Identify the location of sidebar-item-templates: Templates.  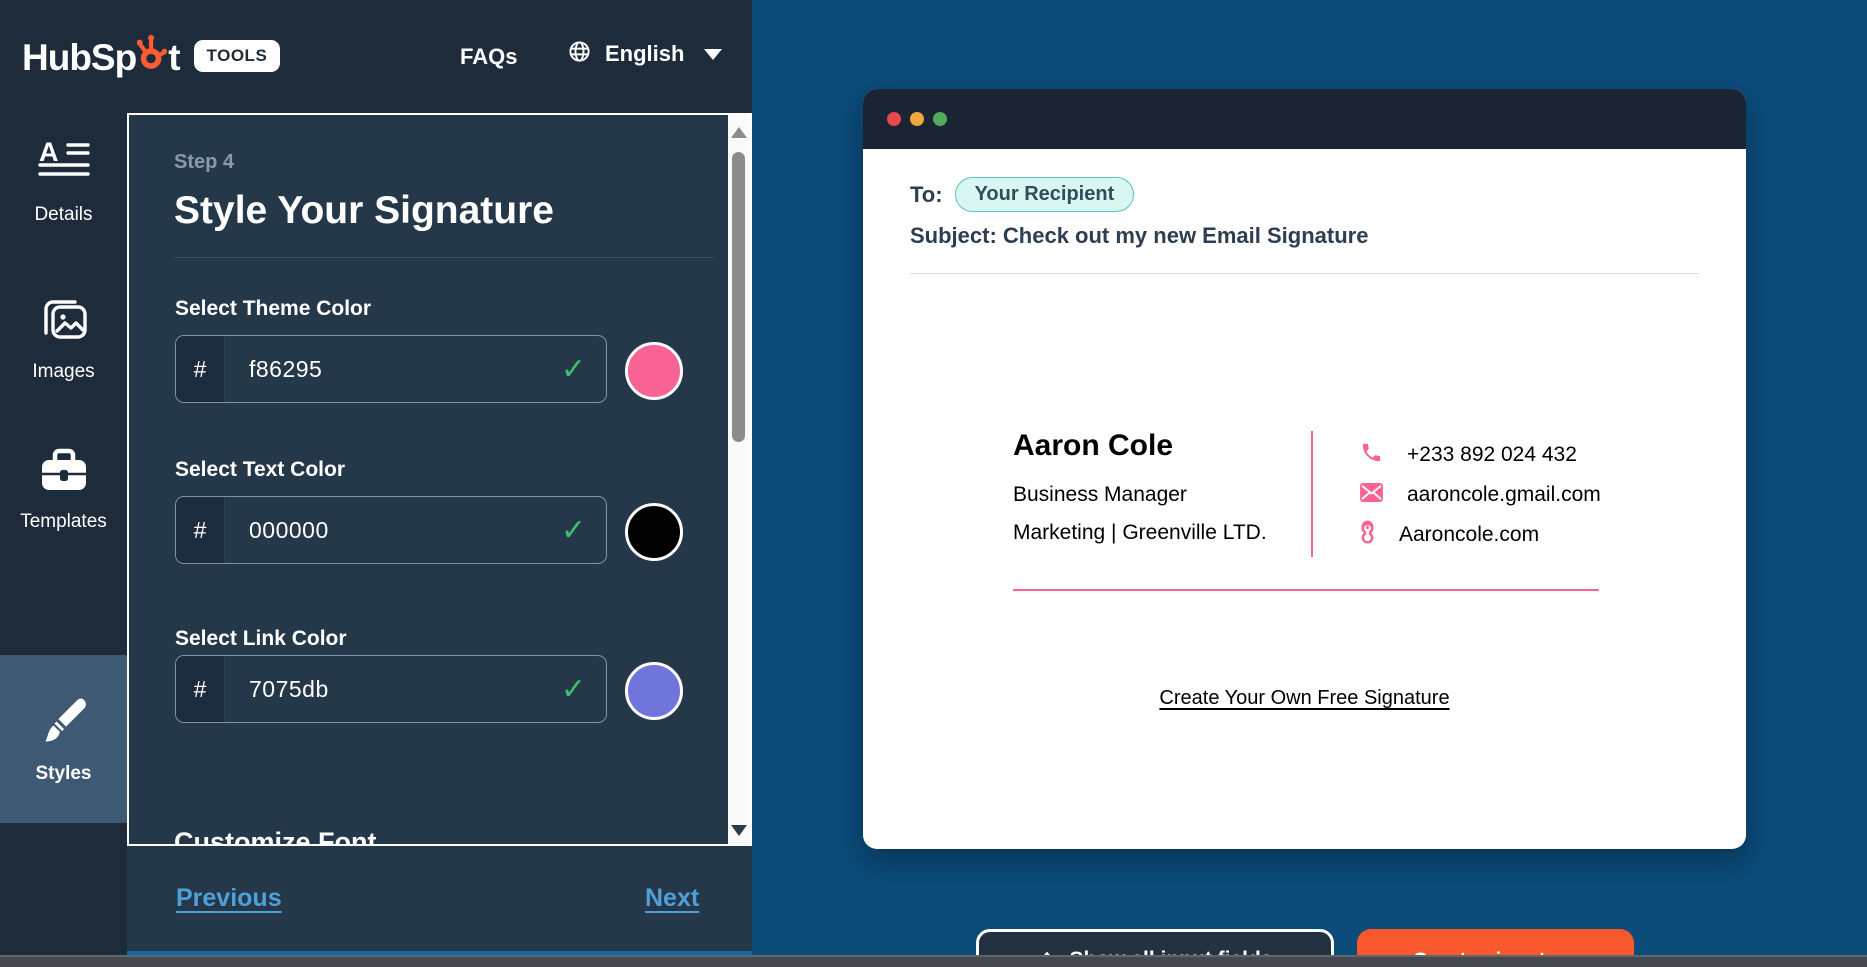
(63, 489).